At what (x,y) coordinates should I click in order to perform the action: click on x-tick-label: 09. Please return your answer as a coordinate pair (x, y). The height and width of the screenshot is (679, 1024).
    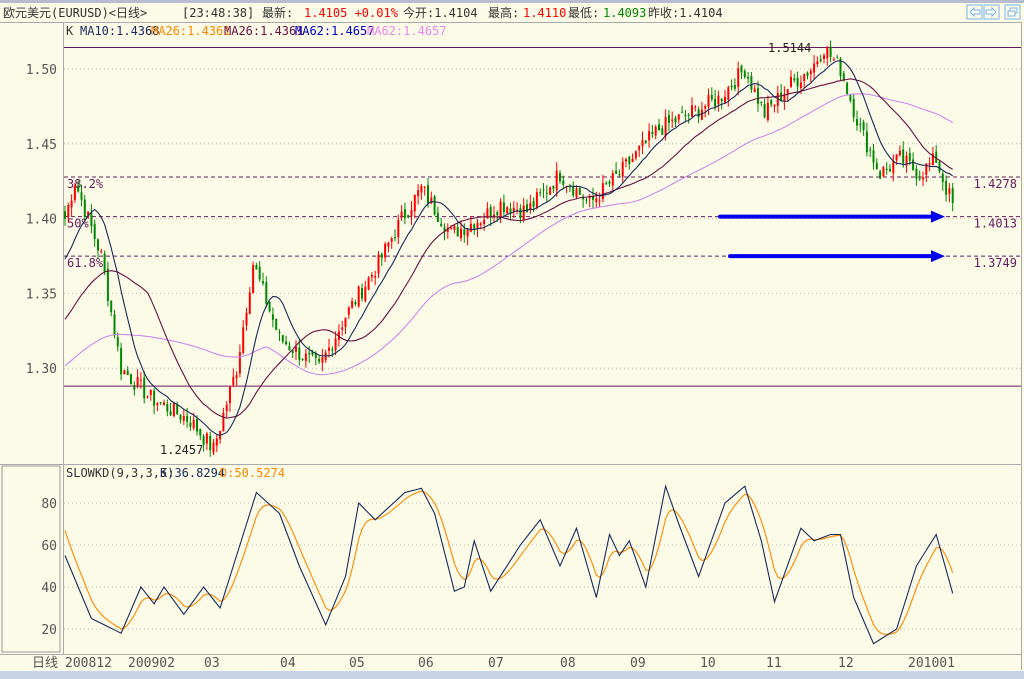
    Looking at the image, I should click on (638, 663).